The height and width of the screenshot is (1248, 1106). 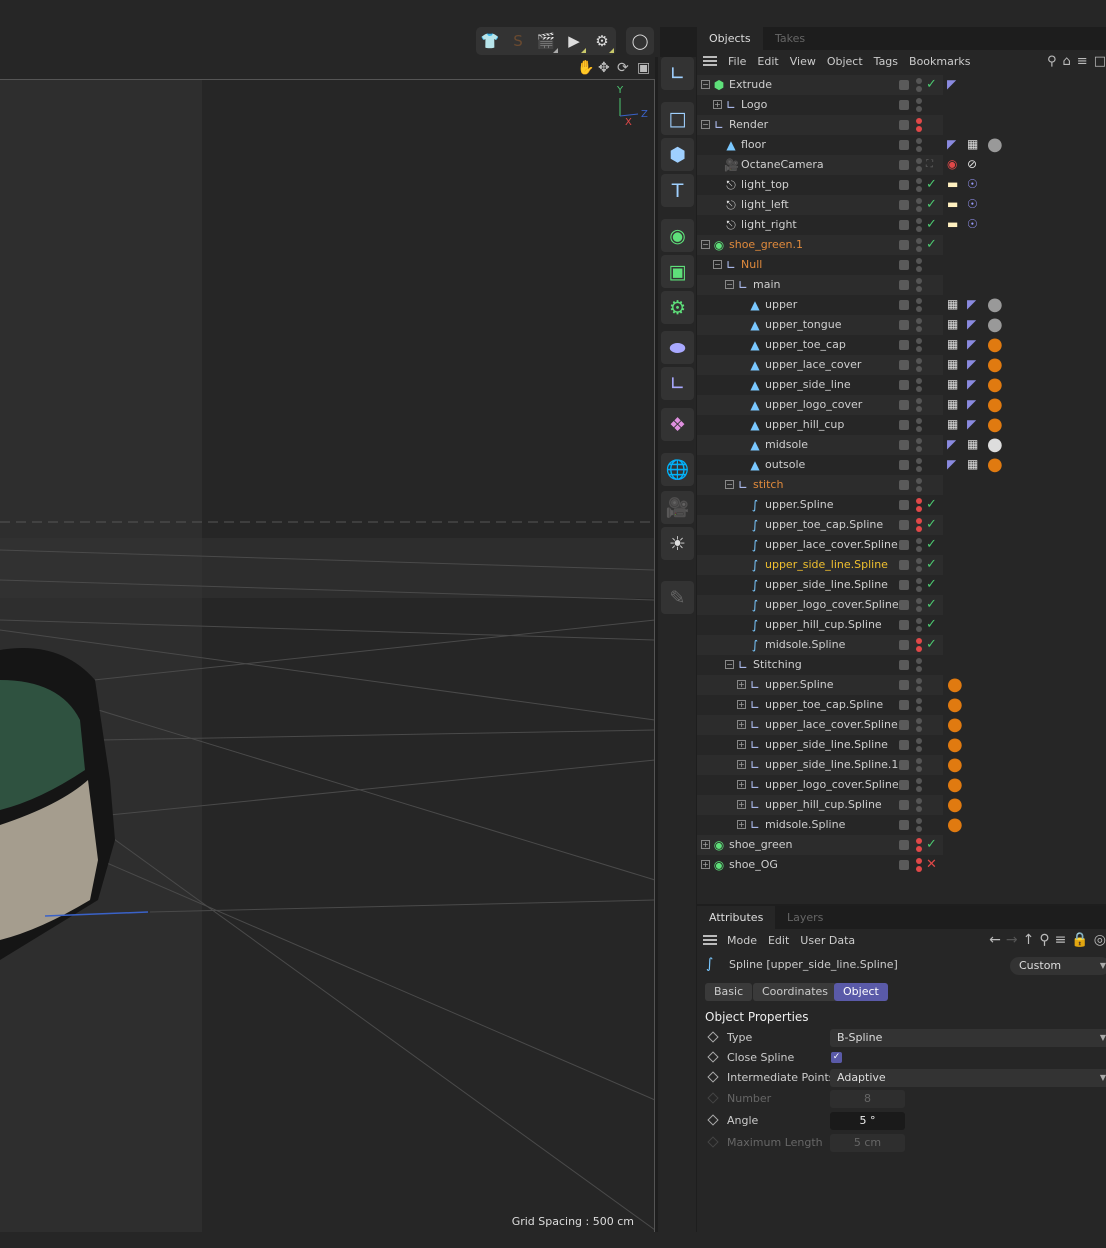 I want to click on object-row: + ∟ upper.Spline ●, so click(x=901, y=685).